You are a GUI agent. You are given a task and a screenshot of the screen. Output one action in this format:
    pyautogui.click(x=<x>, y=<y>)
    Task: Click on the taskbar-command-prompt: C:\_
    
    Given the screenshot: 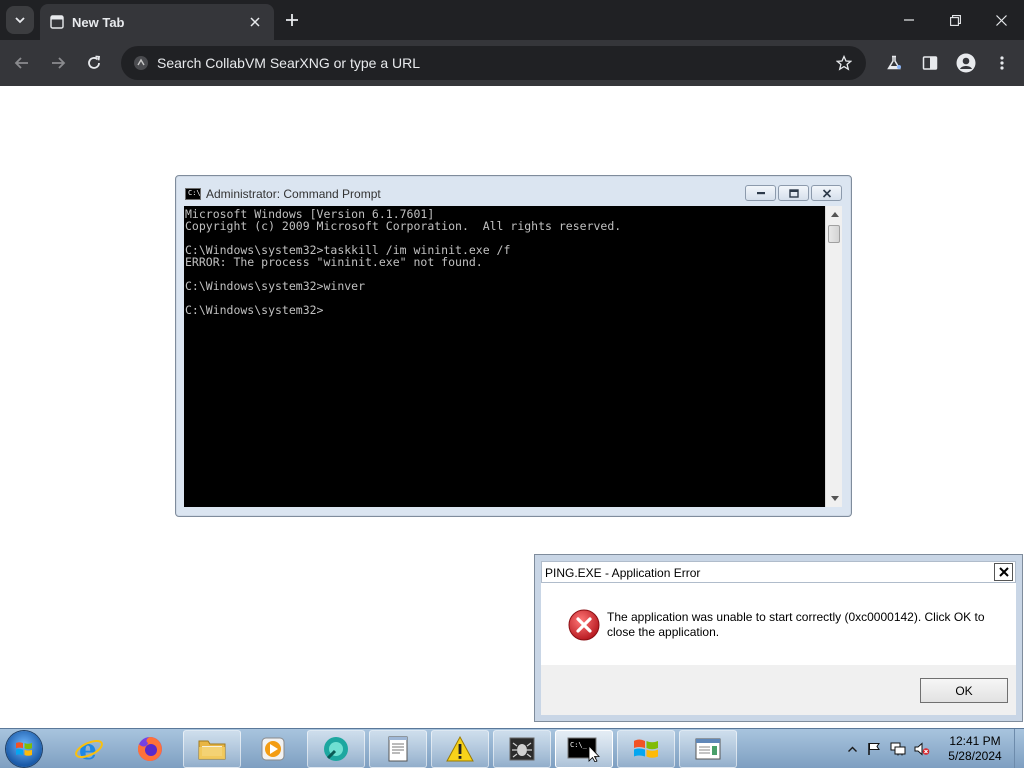 What is the action you would take?
    pyautogui.click(x=584, y=749)
    